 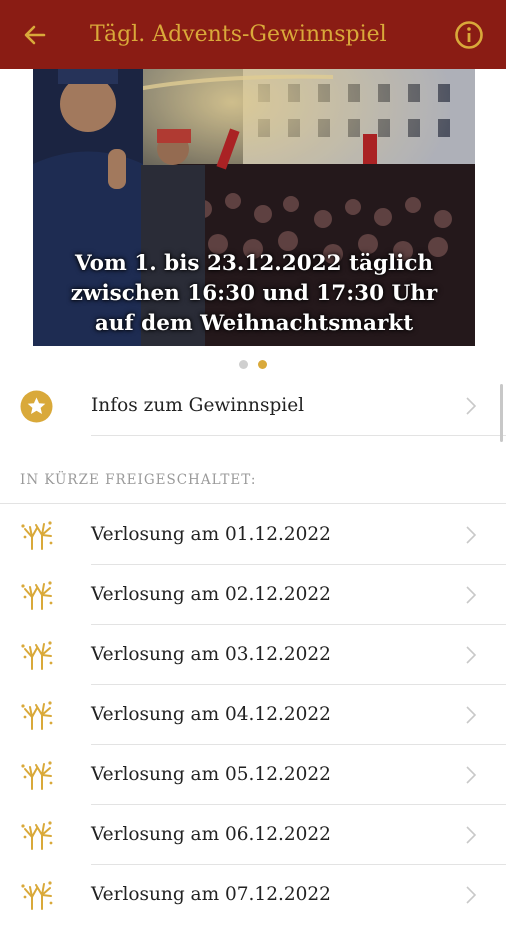 What do you see at coordinates (253, 364) in the screenshot?
I see `slider-pagination` at bounding box center [253, 364].